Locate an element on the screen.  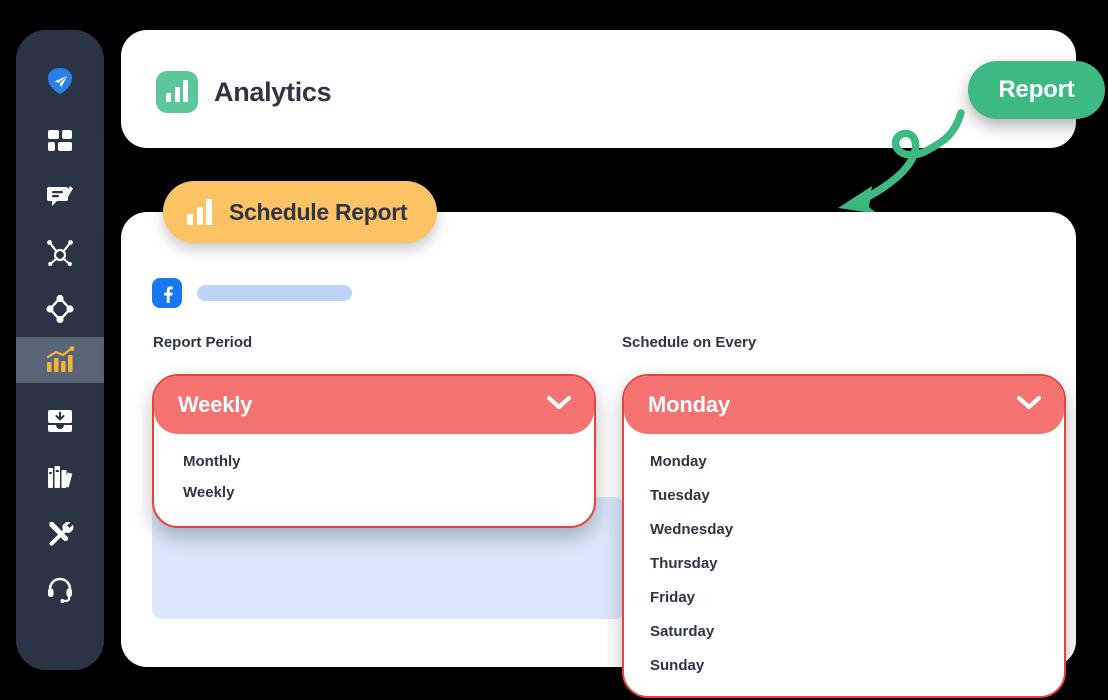
sidebar-item-campaigns is located at coordinates (60, 309).